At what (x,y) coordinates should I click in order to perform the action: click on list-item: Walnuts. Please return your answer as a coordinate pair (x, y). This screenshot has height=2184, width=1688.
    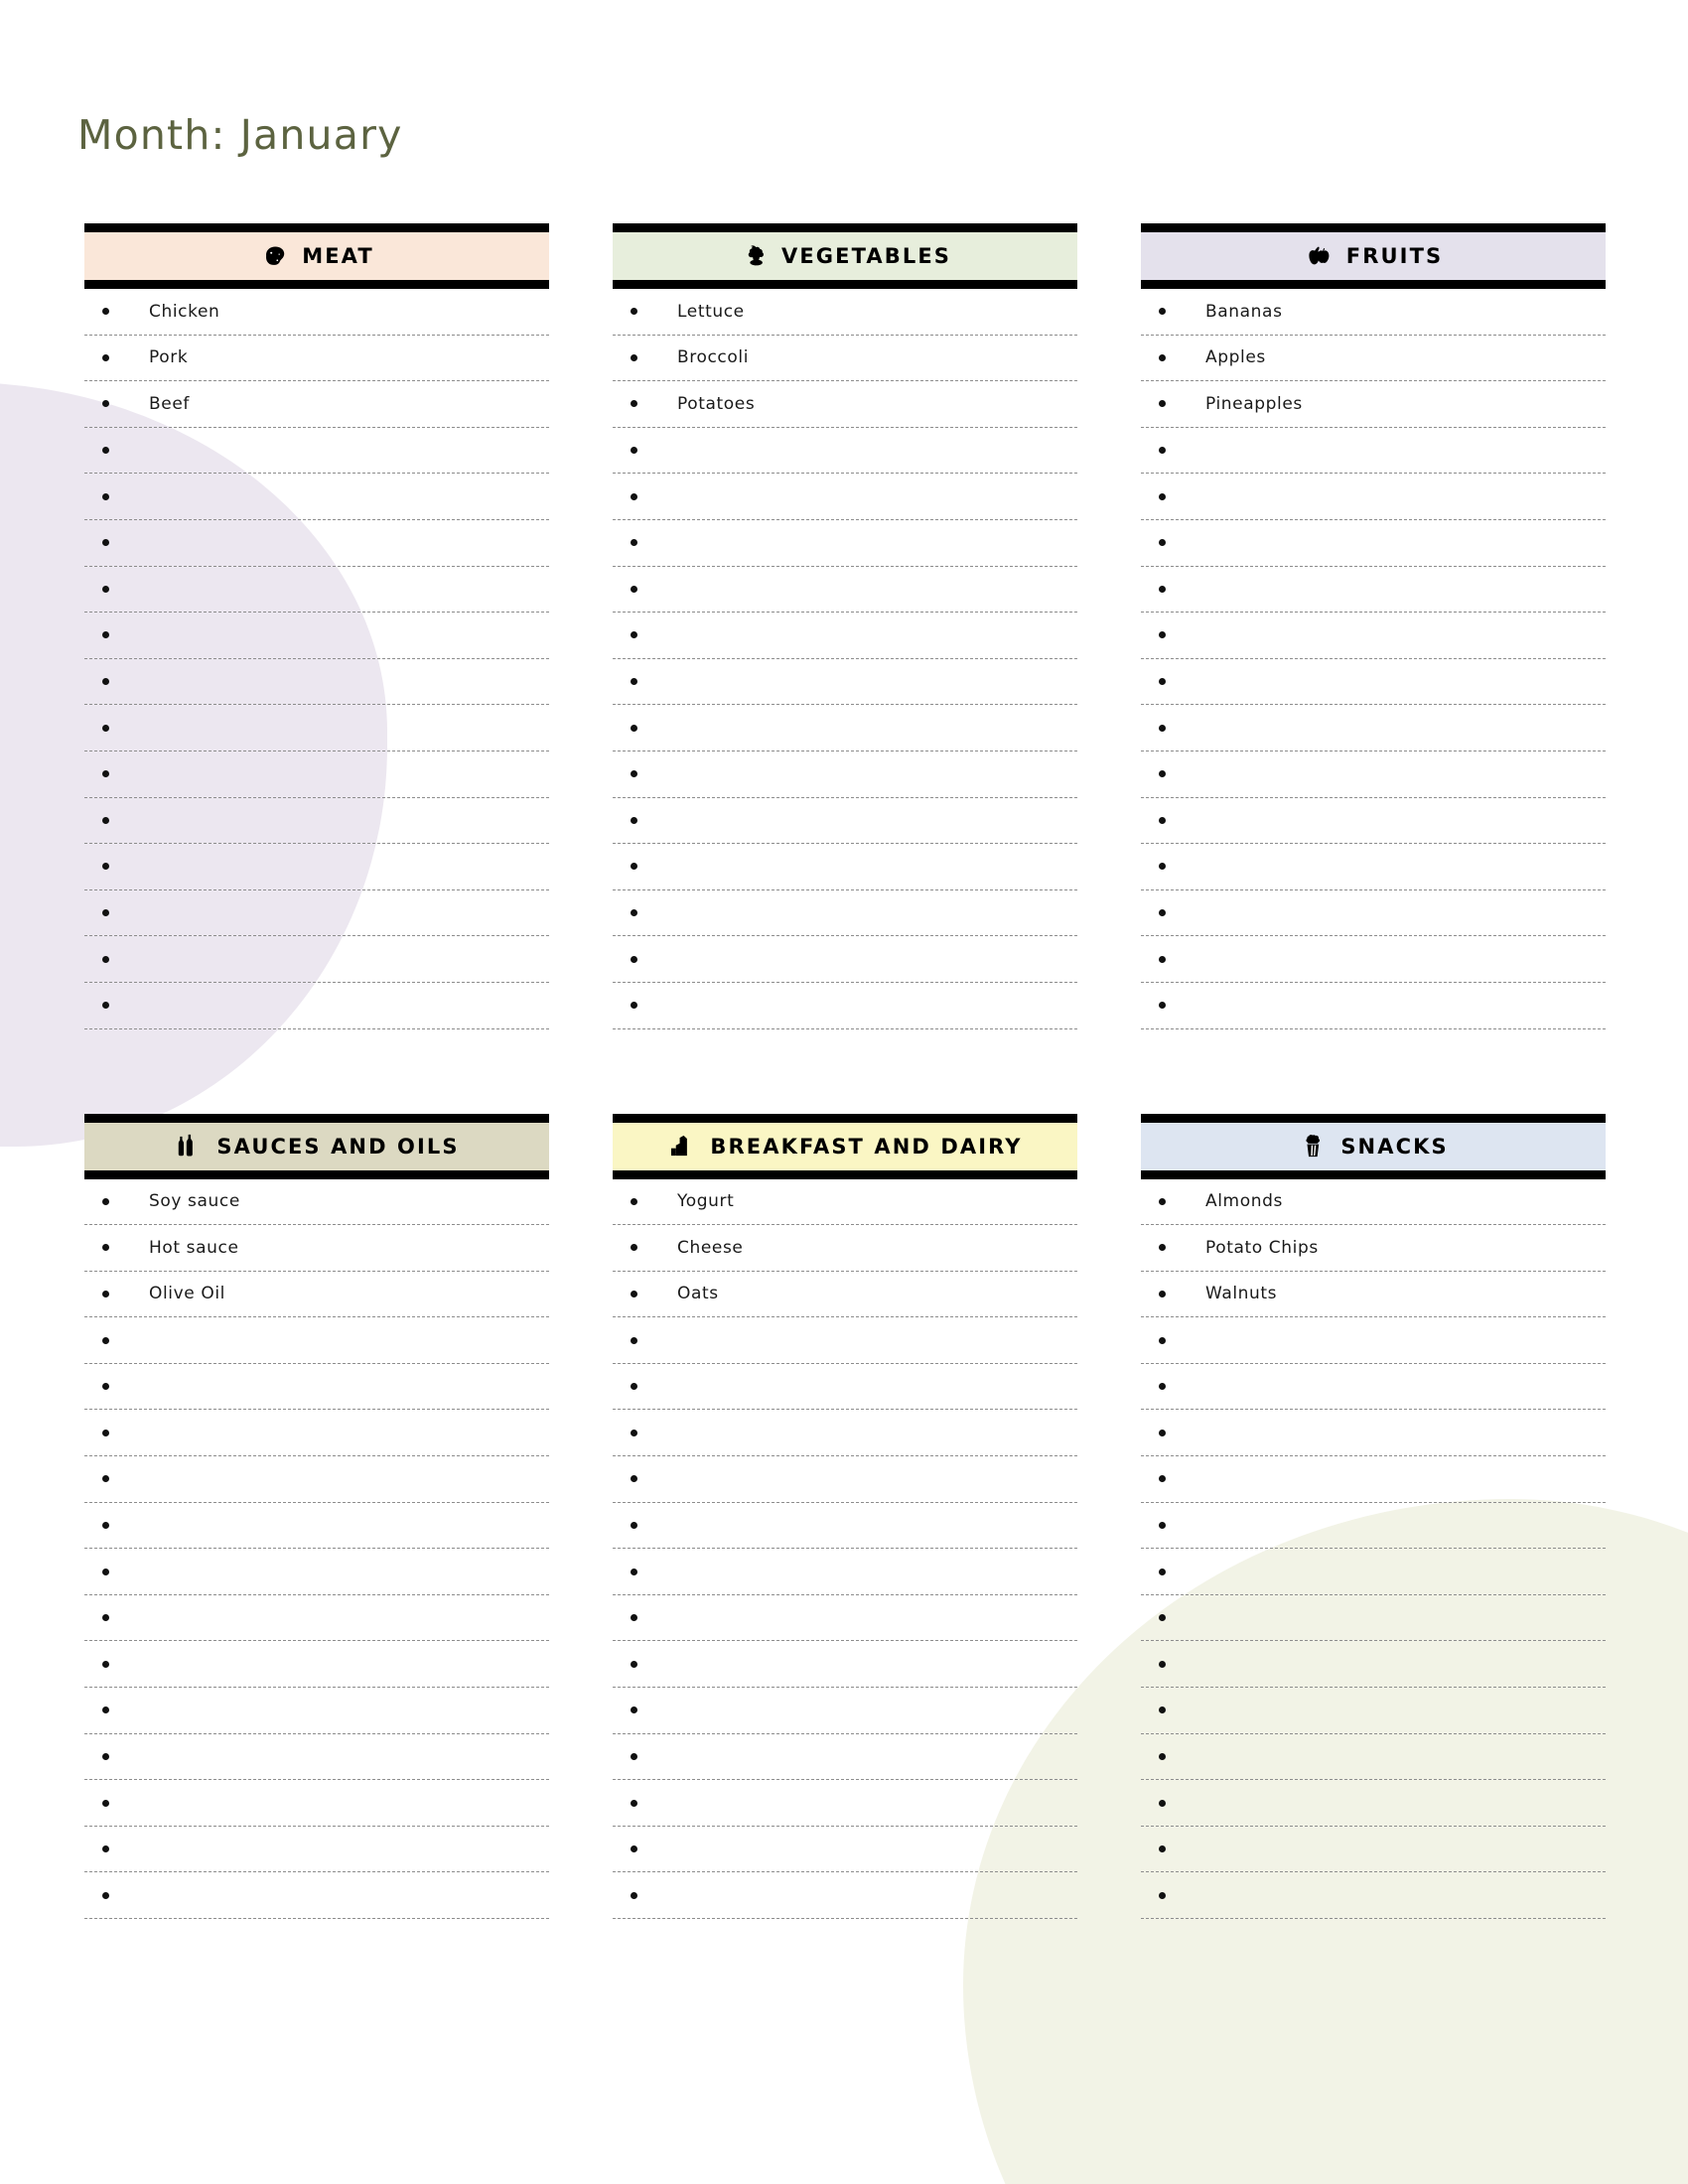
    Looking at the image, I should click on (1373, 1295).